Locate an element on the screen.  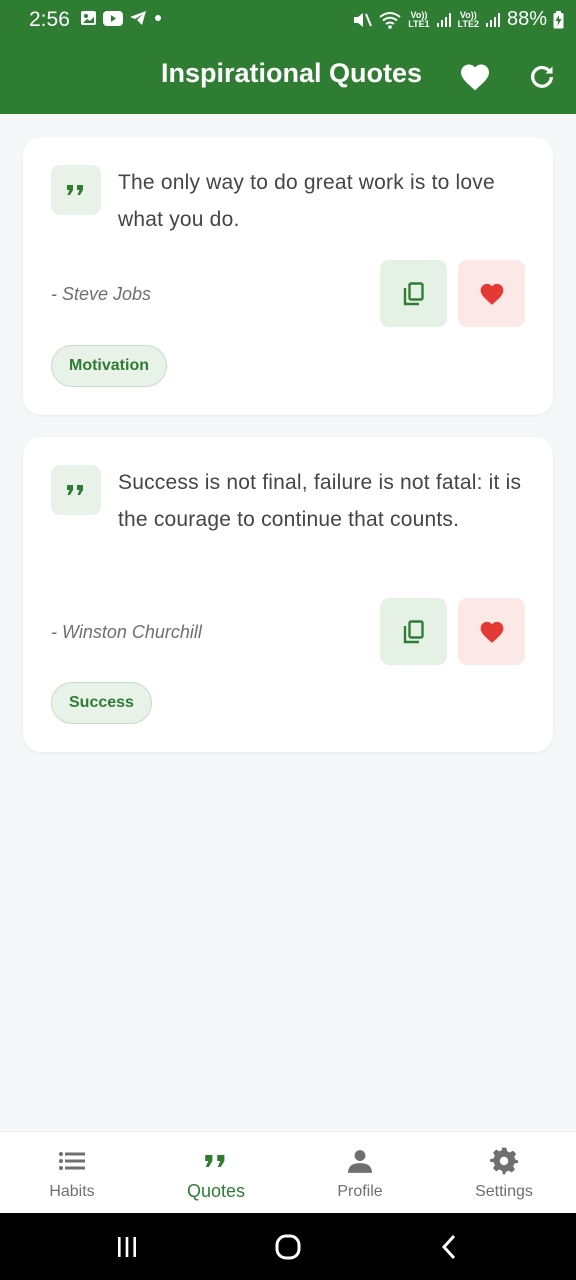
recent-apps-button is located at coordinates (127, 1247).